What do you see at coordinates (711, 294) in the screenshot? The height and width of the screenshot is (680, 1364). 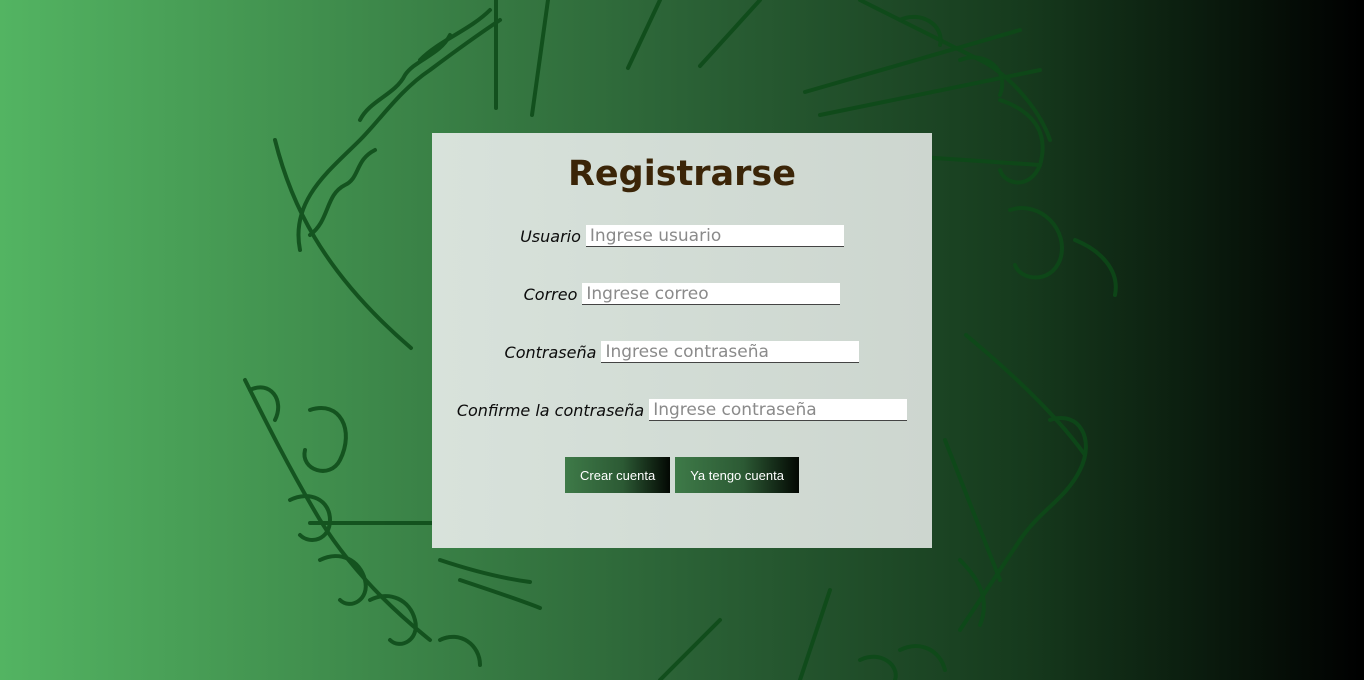 I see `email-input` at bounding box center [711, 294].